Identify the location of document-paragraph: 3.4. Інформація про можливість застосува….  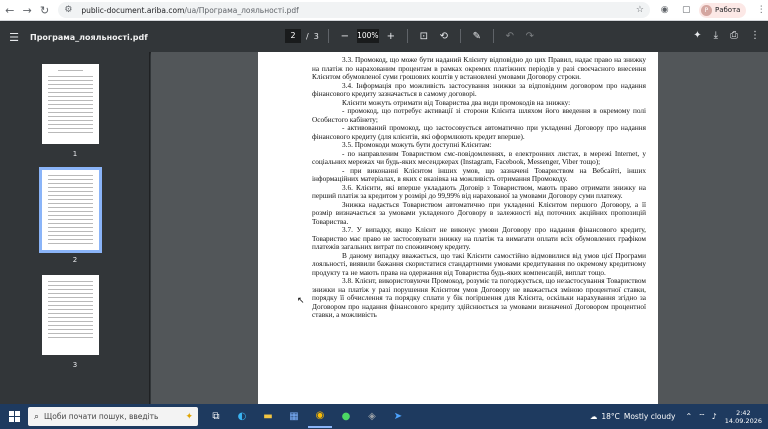
(479, 90).